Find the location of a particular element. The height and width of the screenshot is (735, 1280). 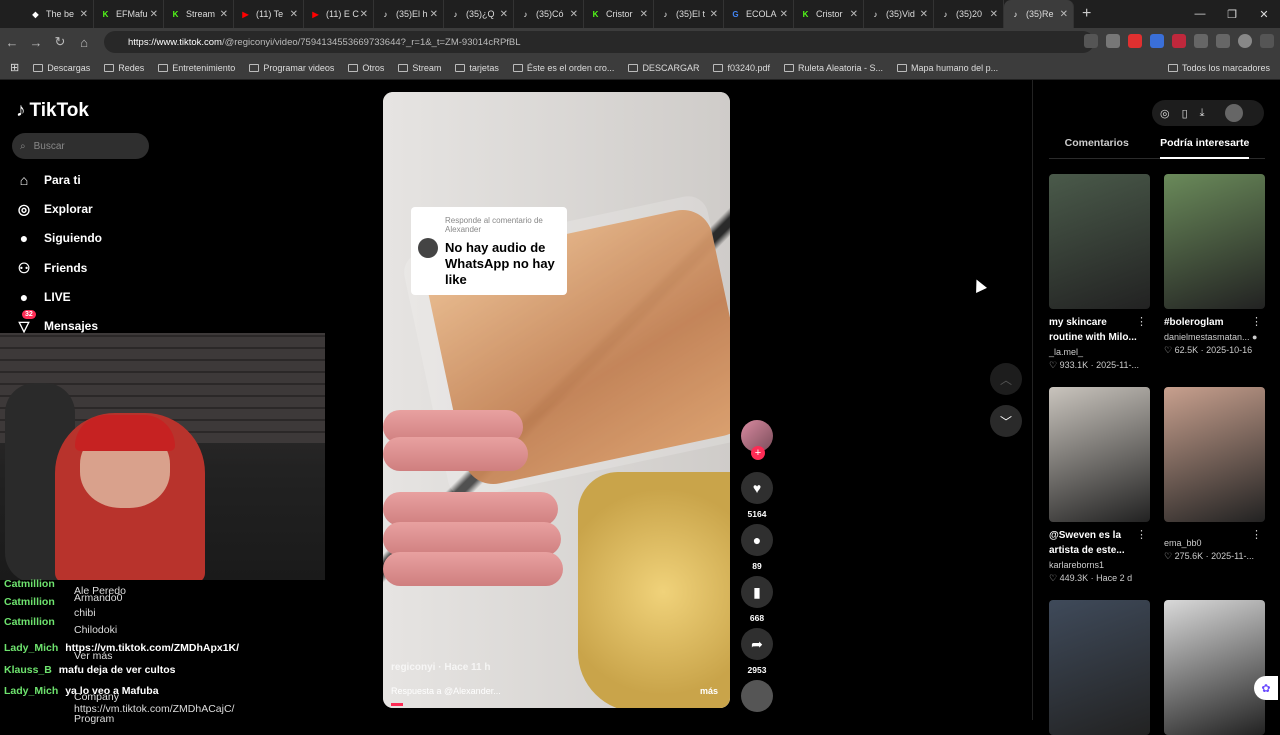

browser-tab: K Stream ✕ is located at coordinates (199, 14).